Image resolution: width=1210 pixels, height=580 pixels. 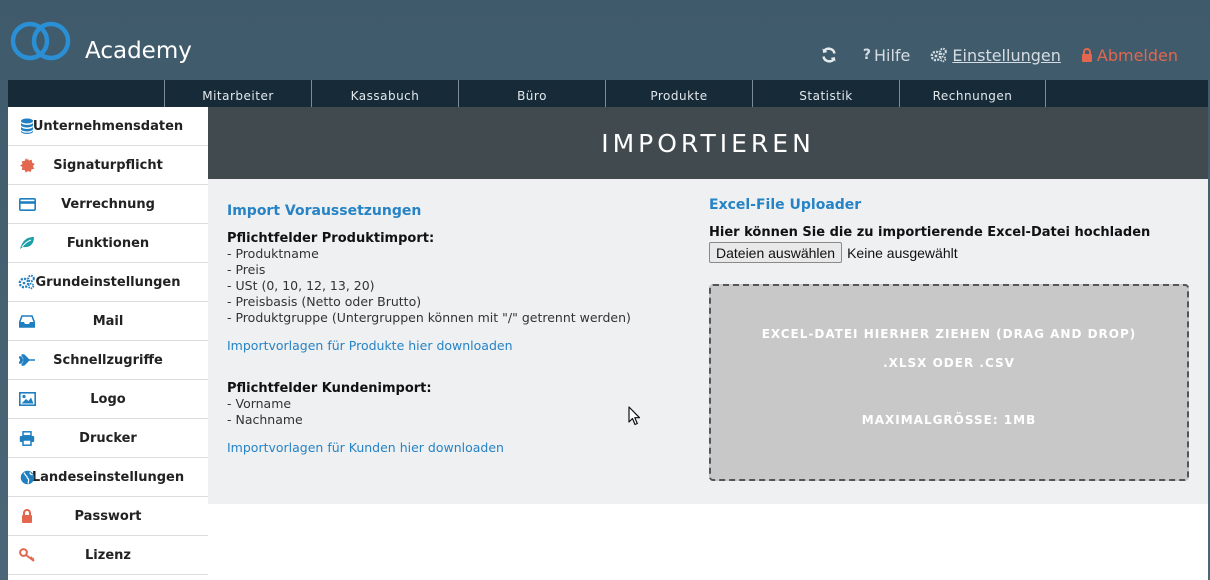 What do you see at coordinates (27, 321) in the screenshot?
I see `inbox-icon` at bounding box center [27, 321].